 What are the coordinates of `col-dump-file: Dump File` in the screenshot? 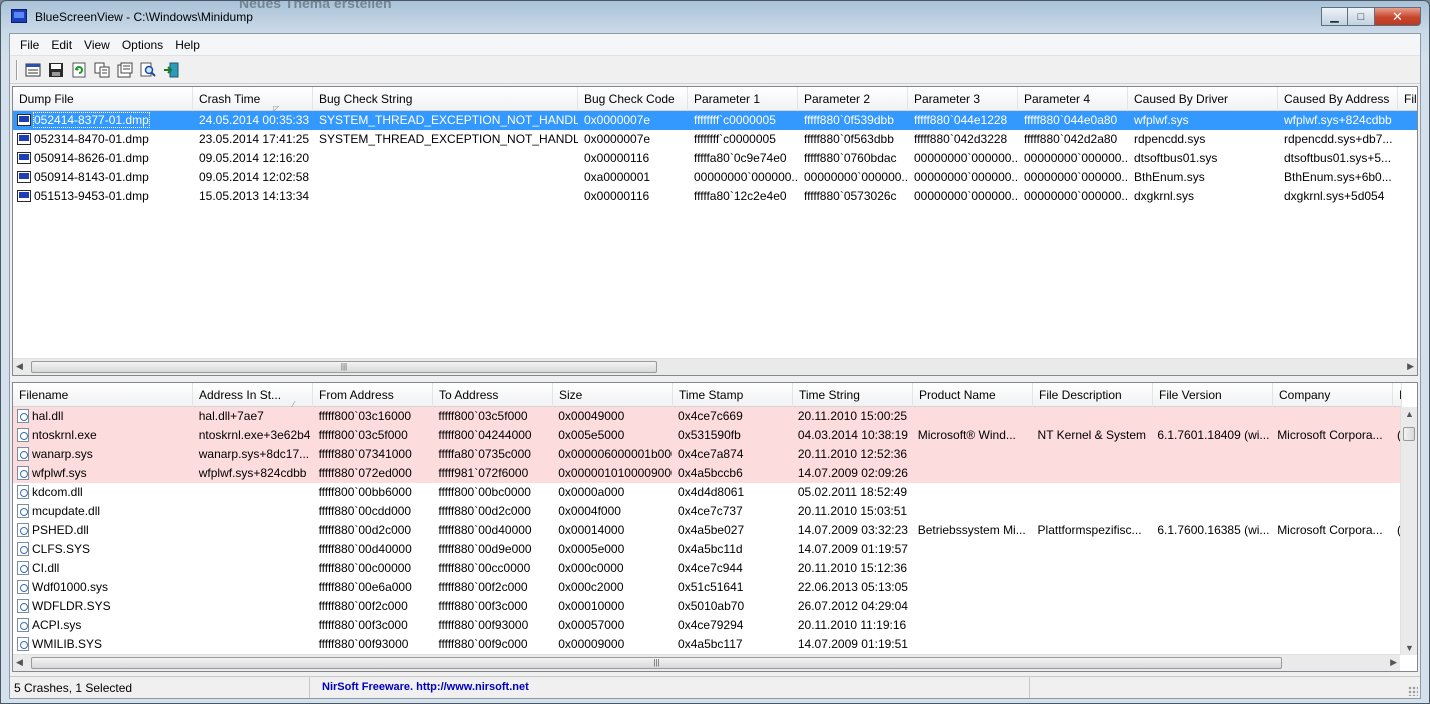 It's located at (103, 99).